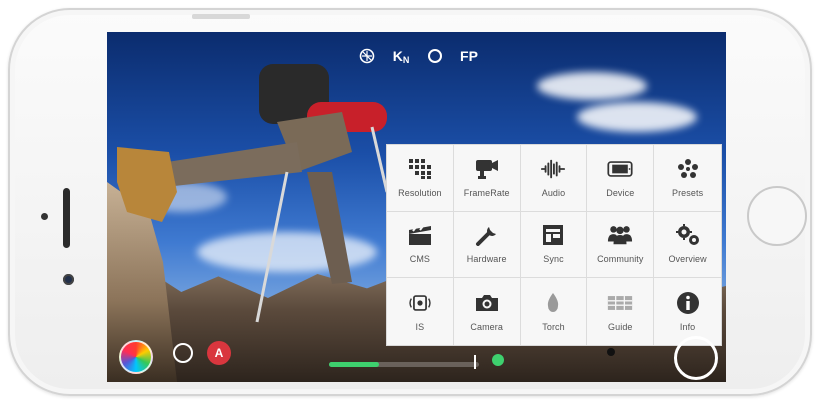 The image size is (819, 403). What do you see at coordinates (420, 192) in the screenshot?
I see `menu-item-label: Resolution` at bounding box center [420, 192].